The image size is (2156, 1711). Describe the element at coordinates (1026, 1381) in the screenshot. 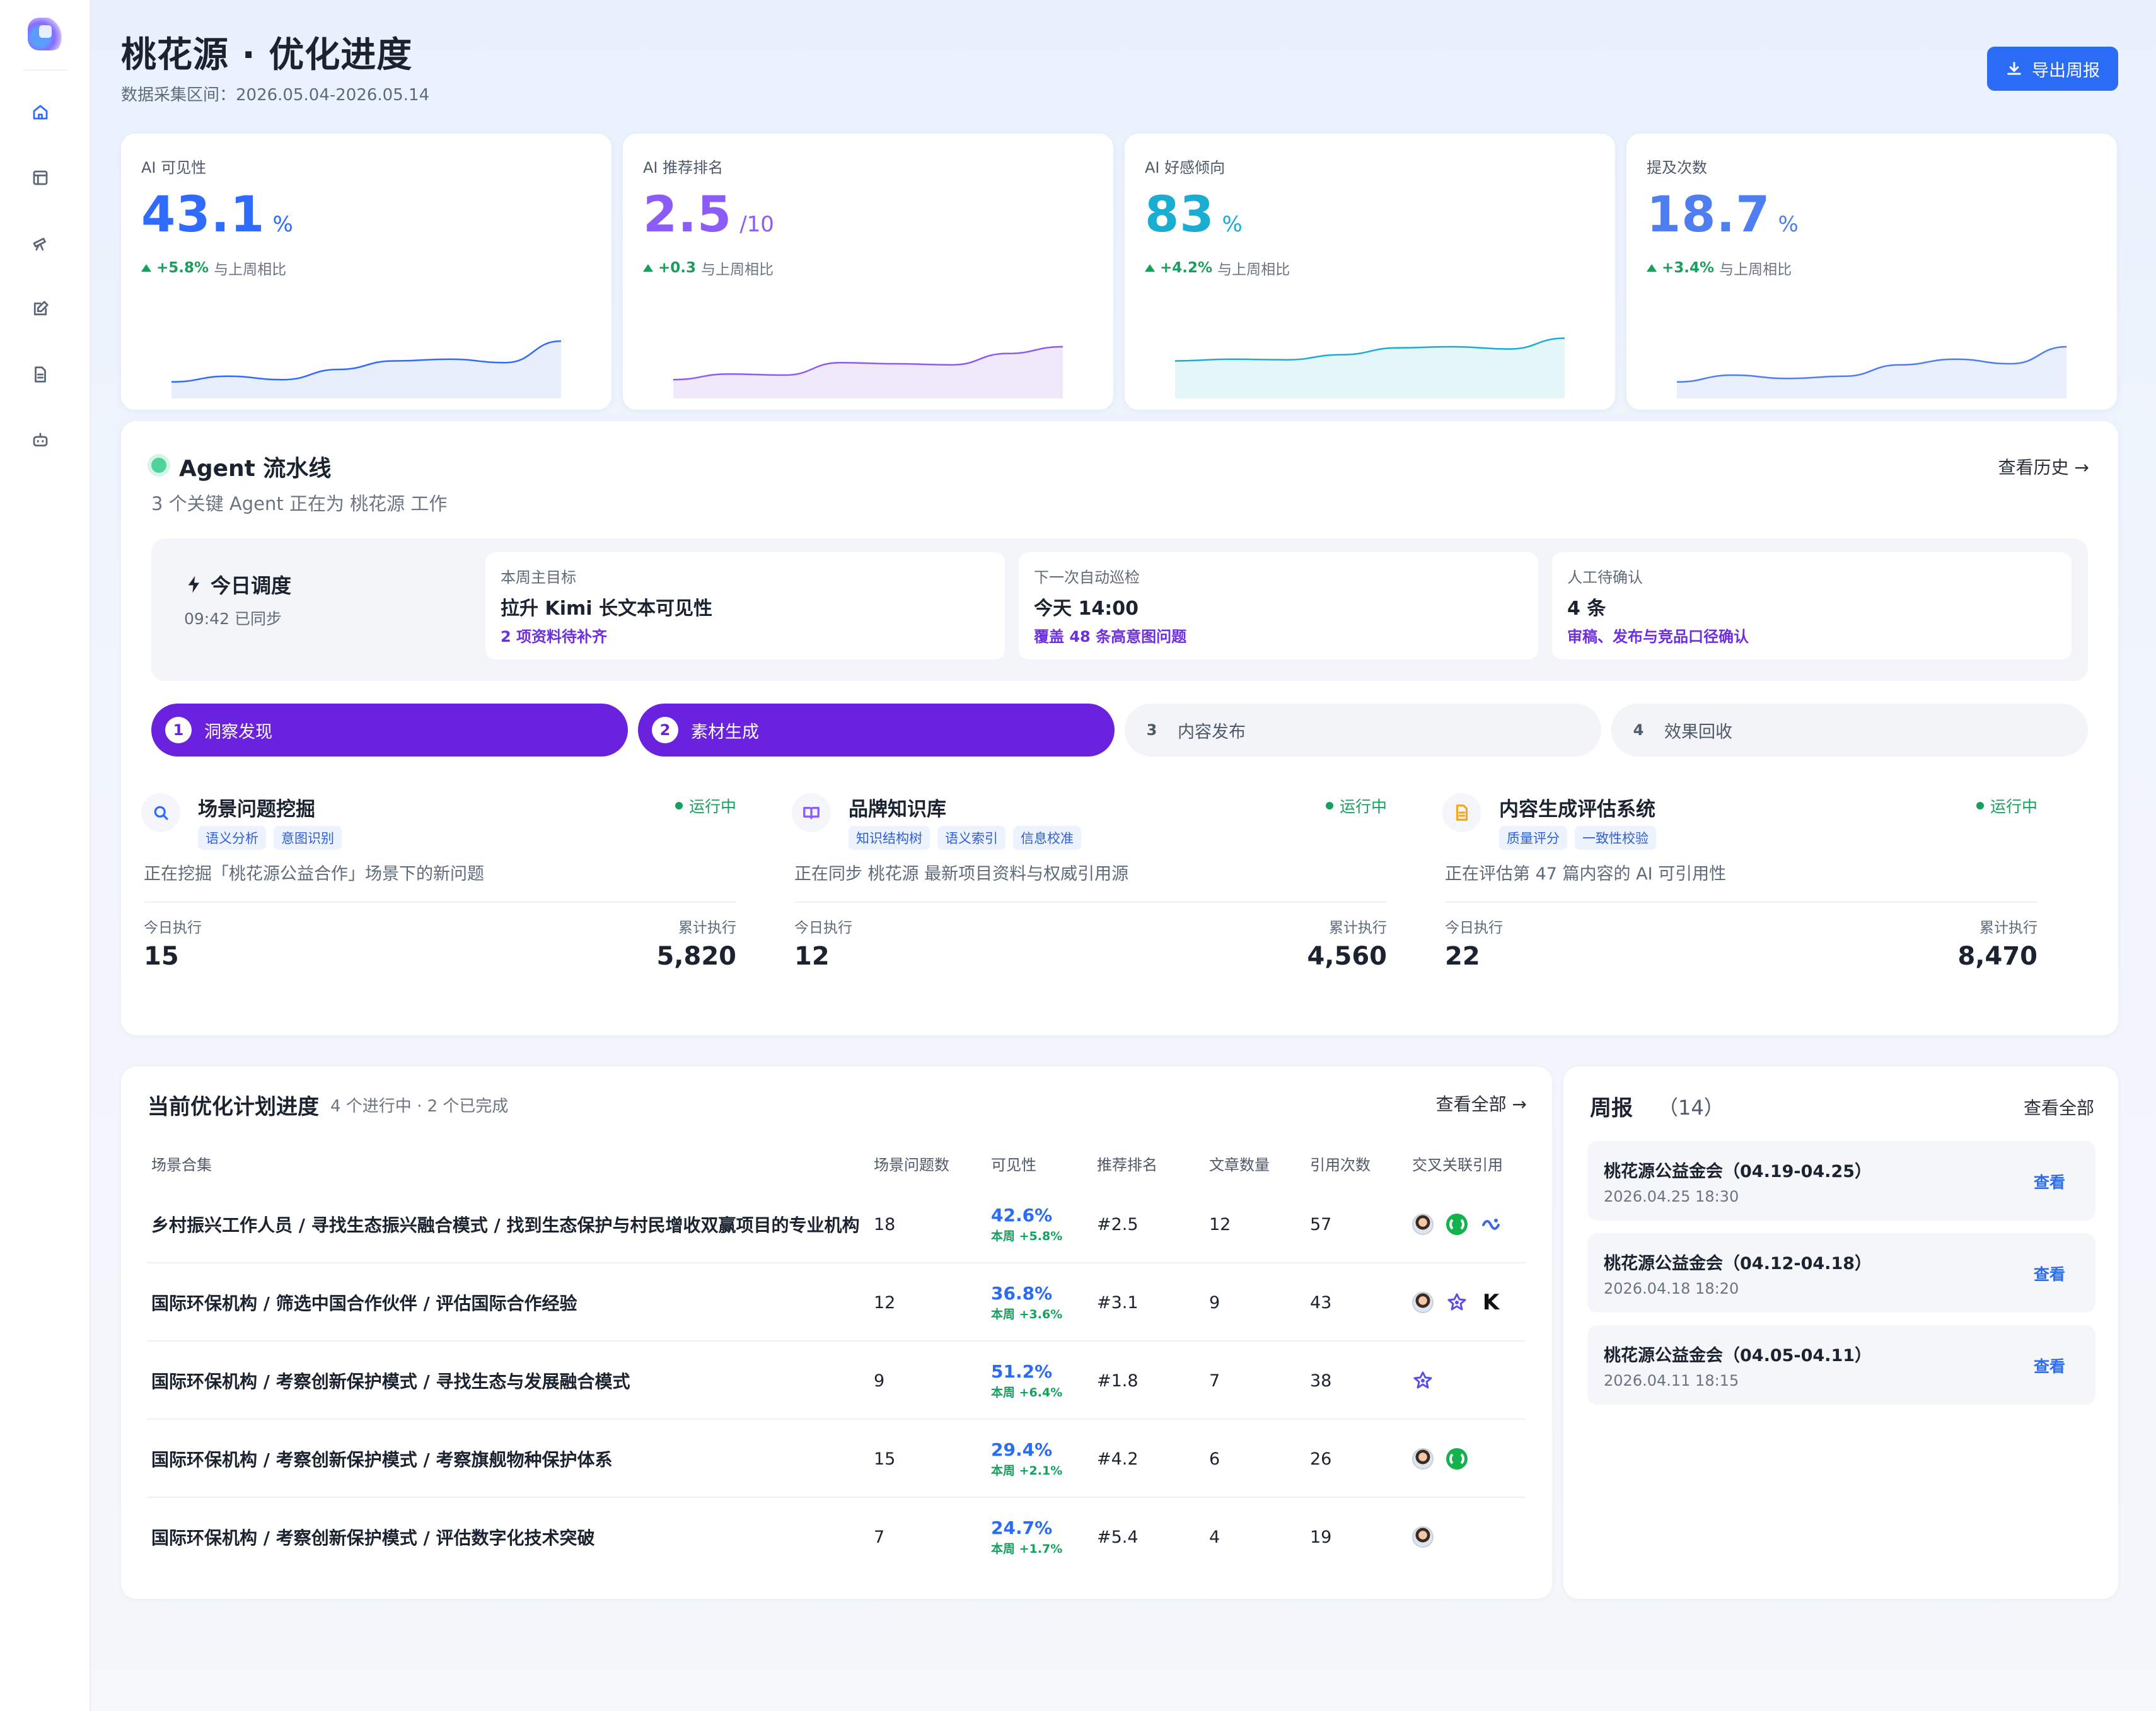

I see `visibility-cell: 51.2% 本周 +6.4%` at that location.